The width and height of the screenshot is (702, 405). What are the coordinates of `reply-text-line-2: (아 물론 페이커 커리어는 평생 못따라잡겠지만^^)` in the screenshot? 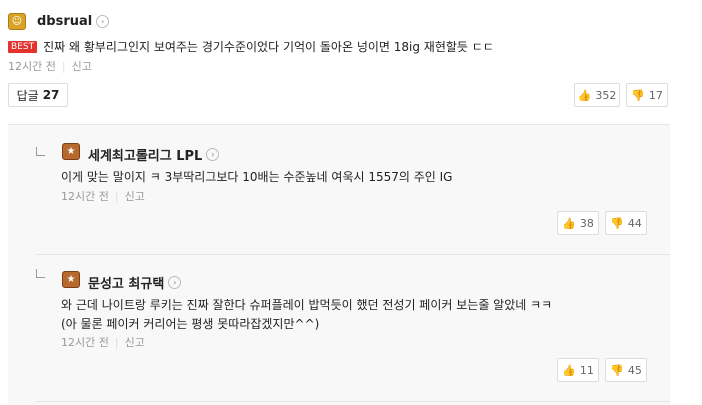 It's located at (190, 324).